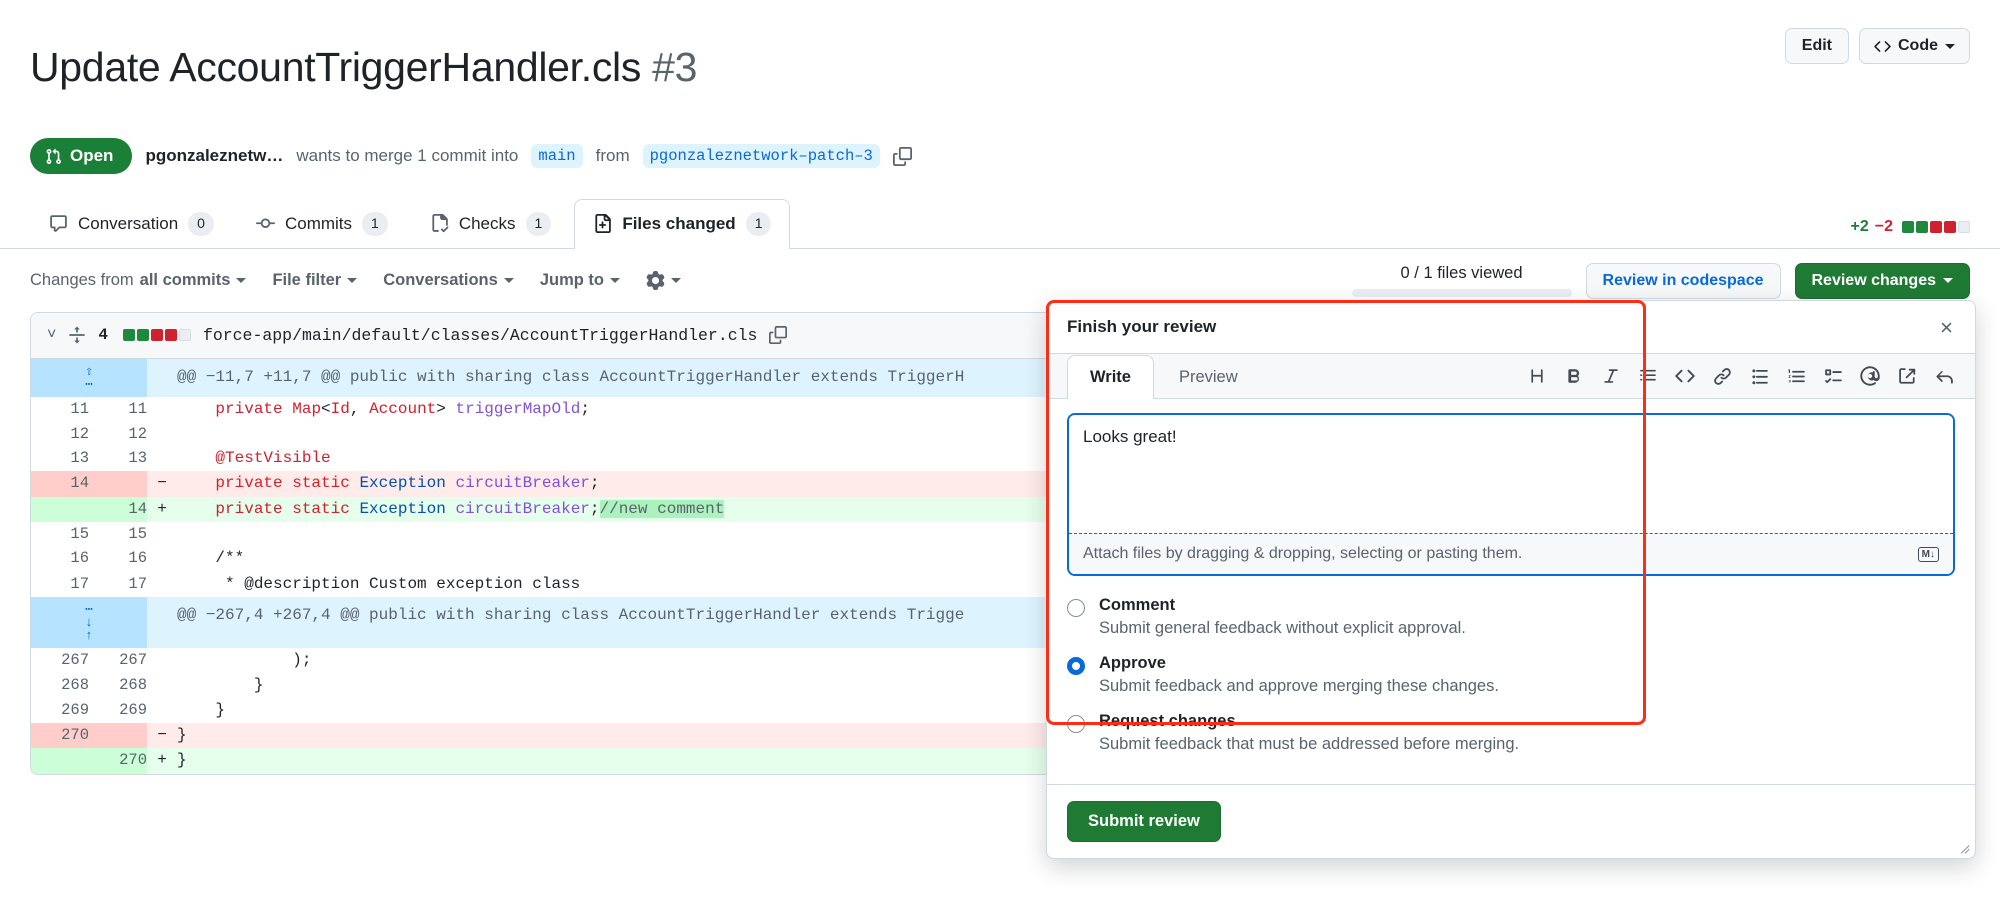  Describe the element at coordinates (1511, 474) in the screenshot. I see `comment-textarea: Looks great!` at that location.